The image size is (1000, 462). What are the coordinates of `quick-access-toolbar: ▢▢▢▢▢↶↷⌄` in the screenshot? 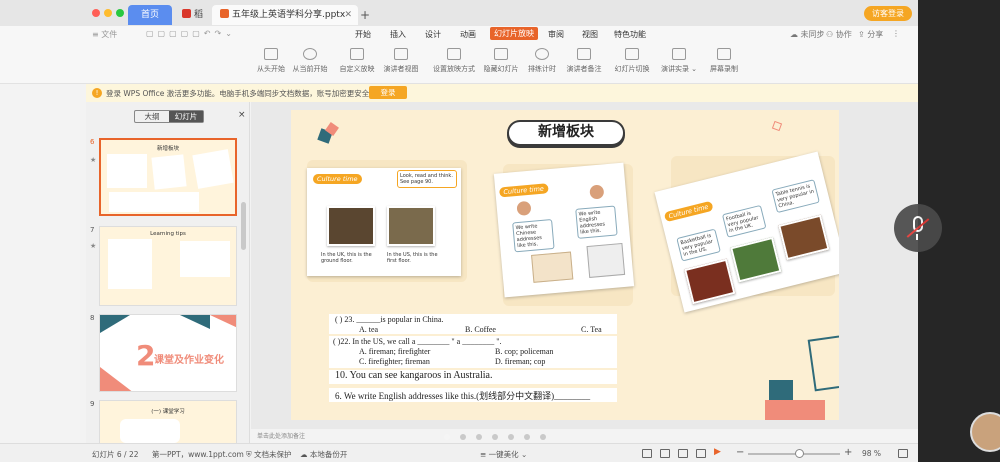 It's located at (191, 33).